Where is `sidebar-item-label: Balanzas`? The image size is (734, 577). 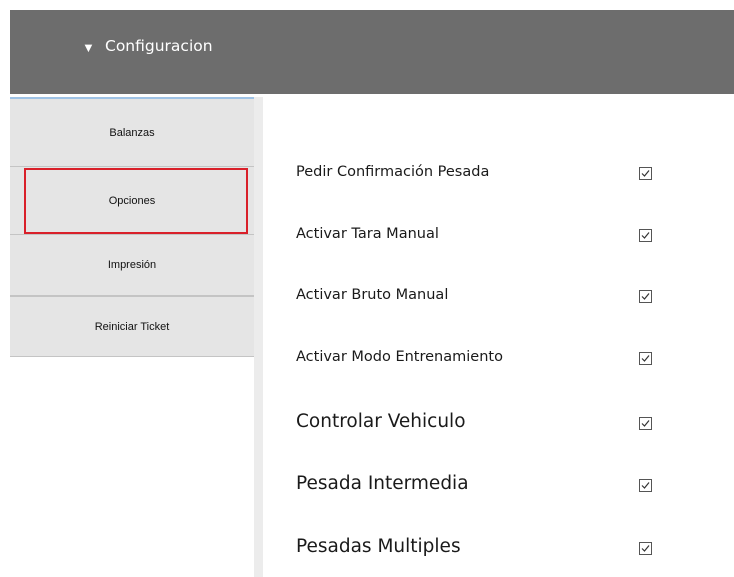 sidebar-item-label: Balanzas is located at coordinates (132, 132).